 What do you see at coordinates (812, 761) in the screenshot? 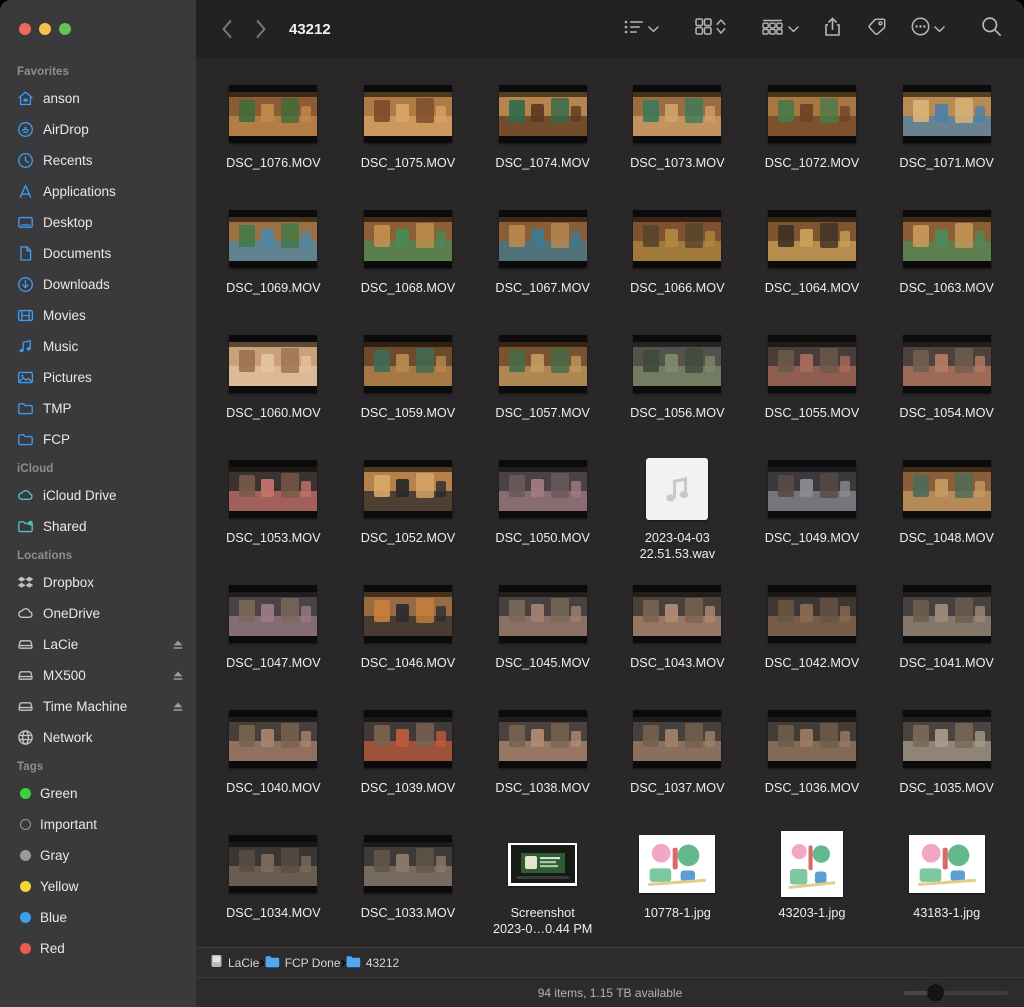
I see `file-item: DSC_1036.MOV` at bounding box center [812, 761].